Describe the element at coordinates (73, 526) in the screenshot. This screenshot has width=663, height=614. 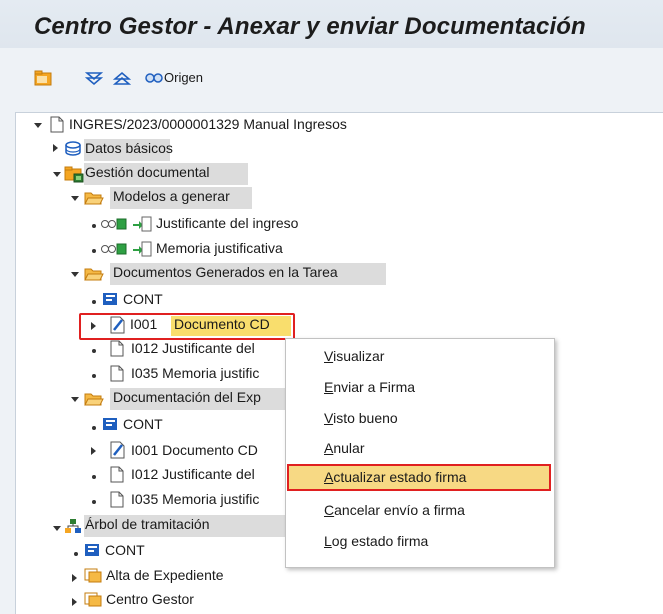
I see `hierarchy-icon` at that location.